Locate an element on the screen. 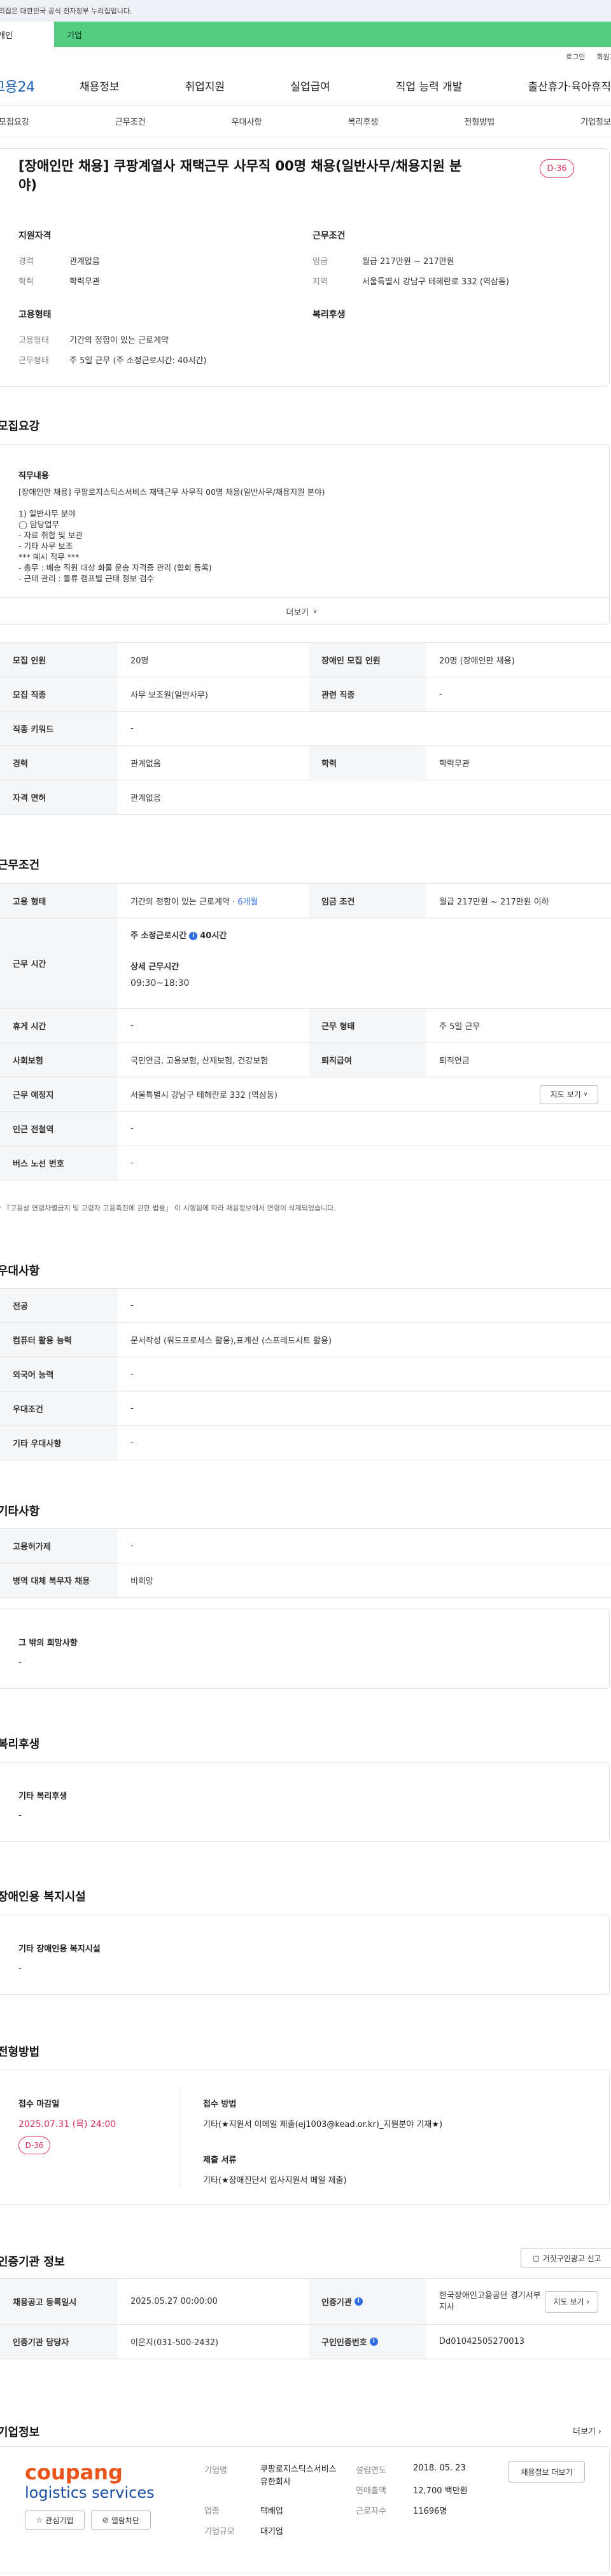 The height and width of the screenshot is (2576, 611). anchor-company: 기업정보 is located at coordinates (595, 121).